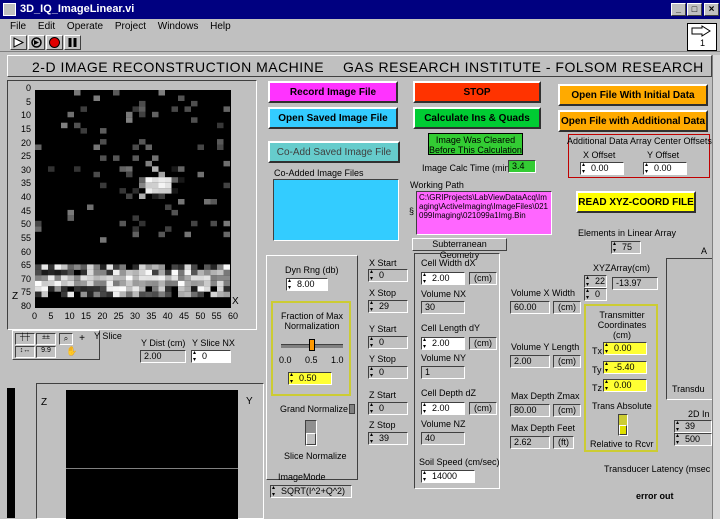 This screenshot has height=519, width=720. What do you see at coordinates (382, 425) in the screenshot?
I see `z-stop-label: Z Stop` at bounding box center [382, 425].